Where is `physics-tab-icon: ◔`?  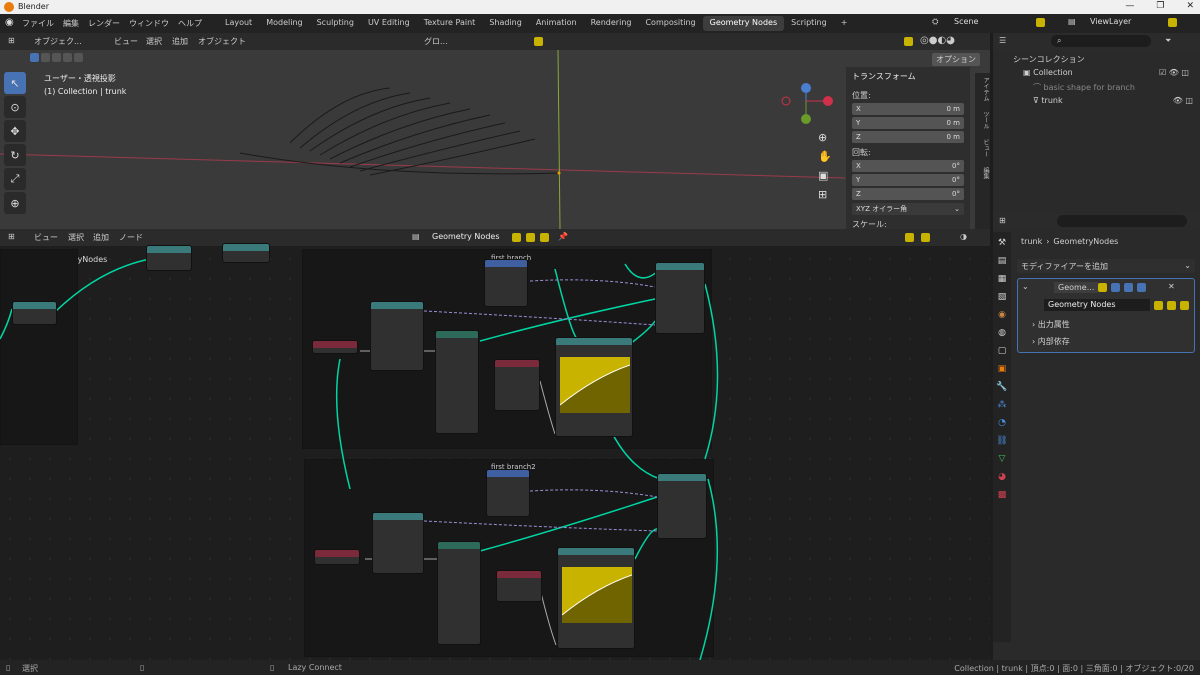 physics-tab-icon: ◔ is located at coordinates (1002, 423).